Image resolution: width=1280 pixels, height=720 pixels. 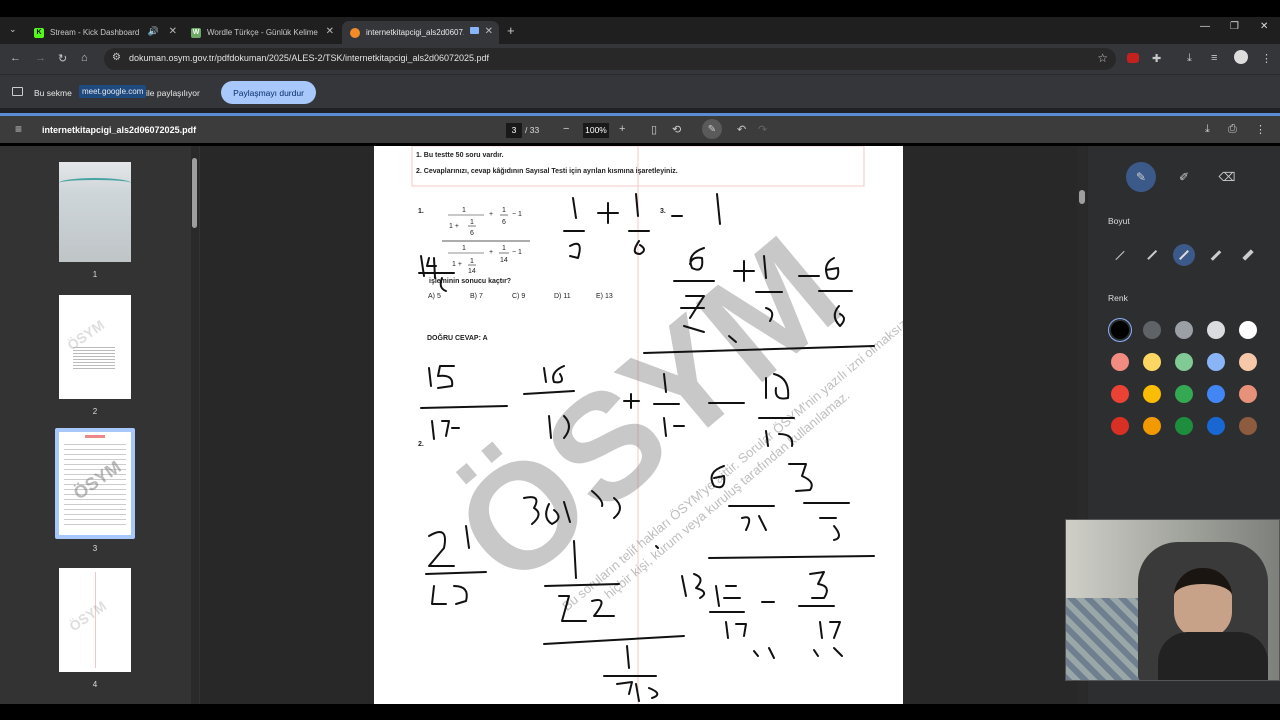 What do you see at coordinates (95, 274) in the screenshot?
I see `thumbnail-label: 1` at bounding box center [95, 274].